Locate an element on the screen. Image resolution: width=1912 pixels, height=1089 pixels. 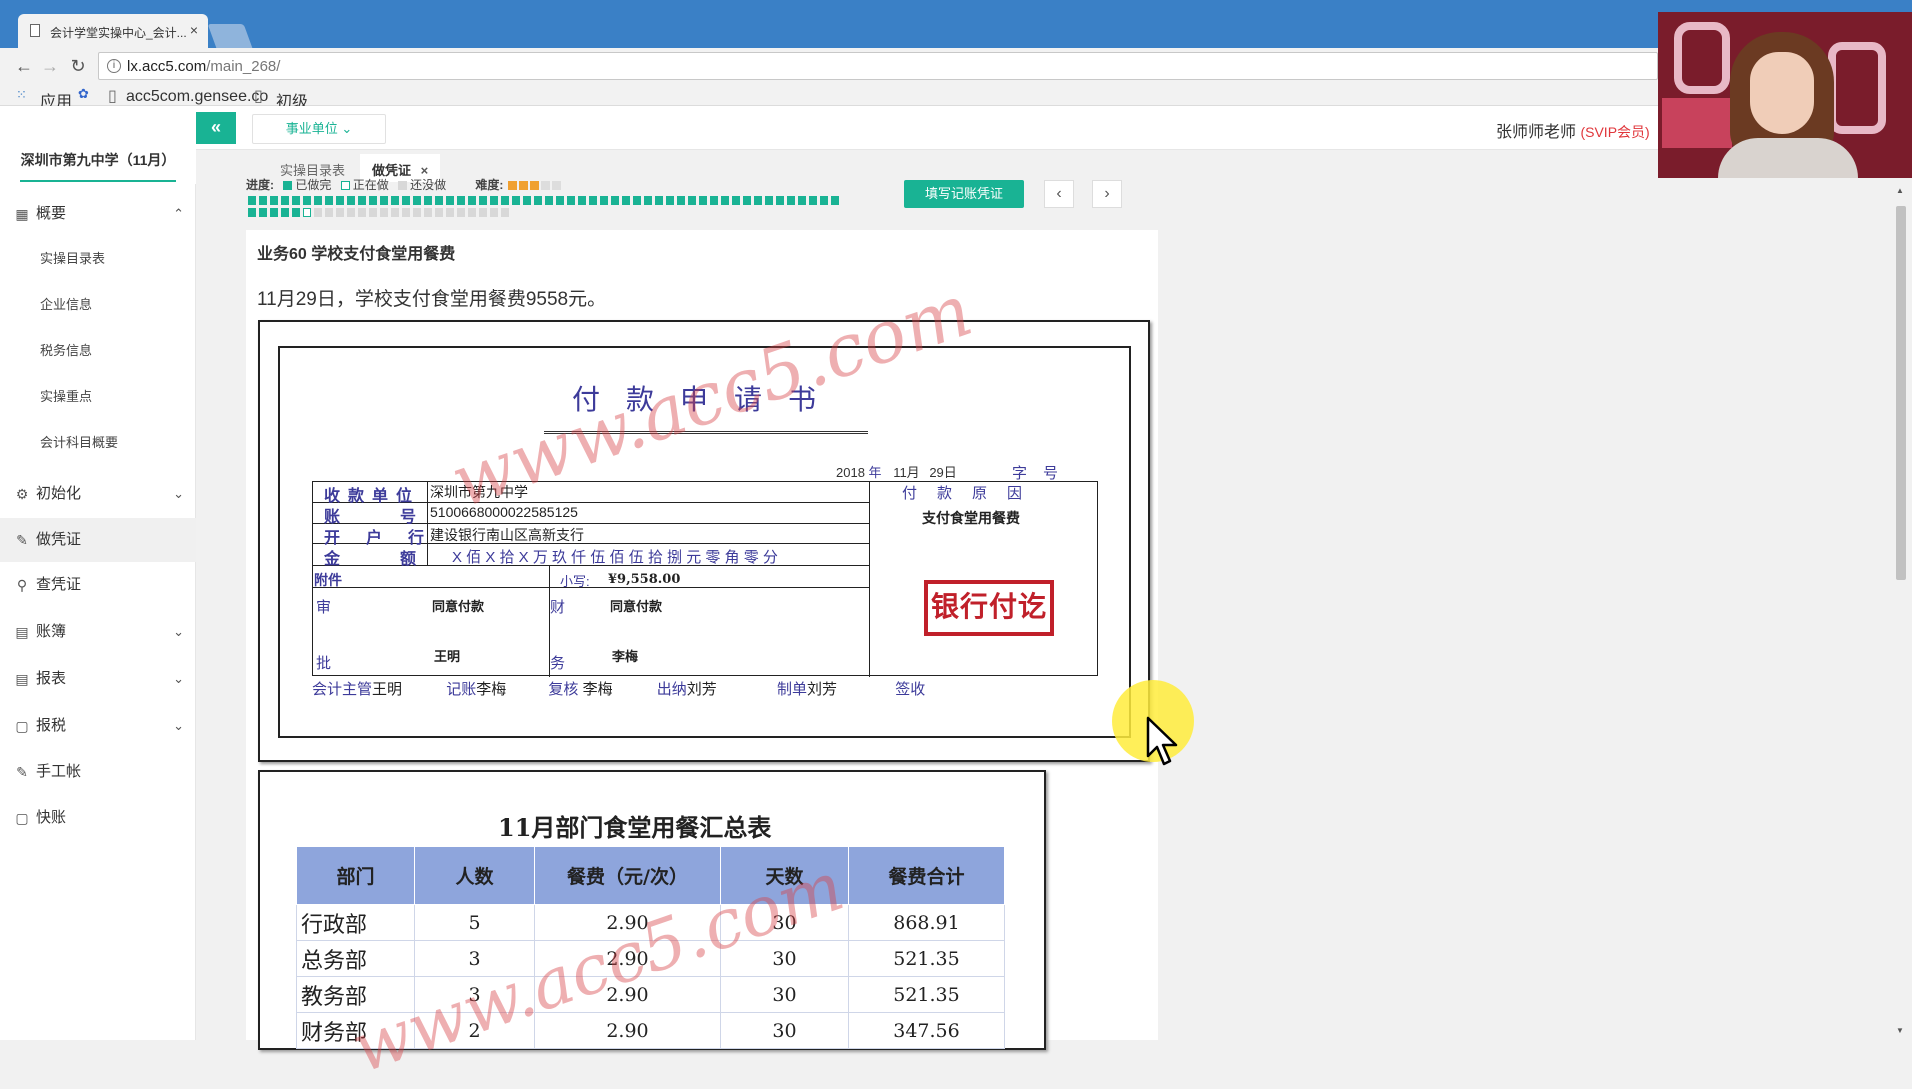
user-info: 张师师老师 (SVIP会员) is located at coordinates (1573, 130).